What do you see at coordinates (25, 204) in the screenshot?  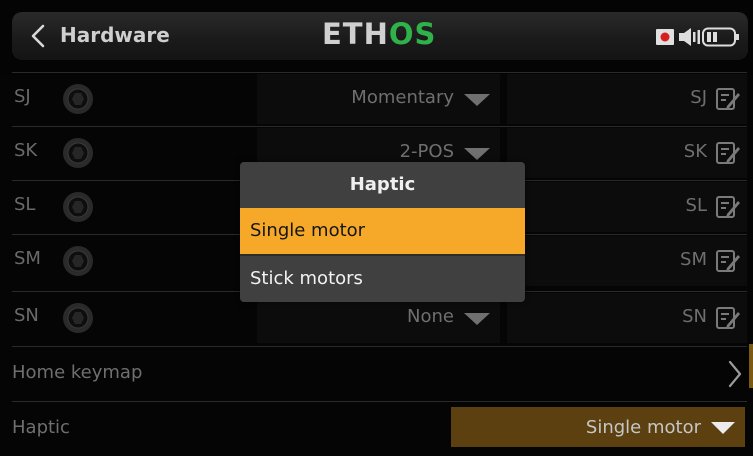 I see `switch-label: SL` at bounding box center [25, 204].